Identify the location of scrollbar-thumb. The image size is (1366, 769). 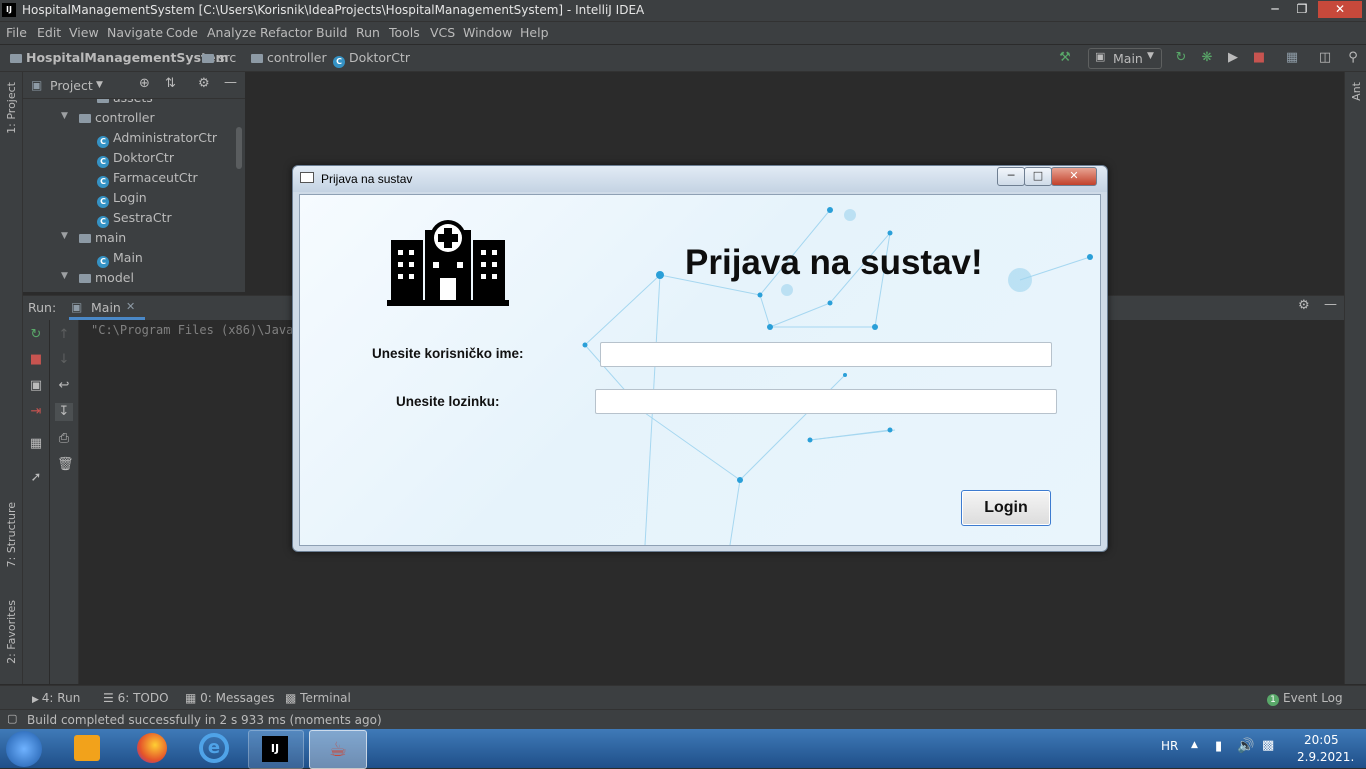
(239, 148).